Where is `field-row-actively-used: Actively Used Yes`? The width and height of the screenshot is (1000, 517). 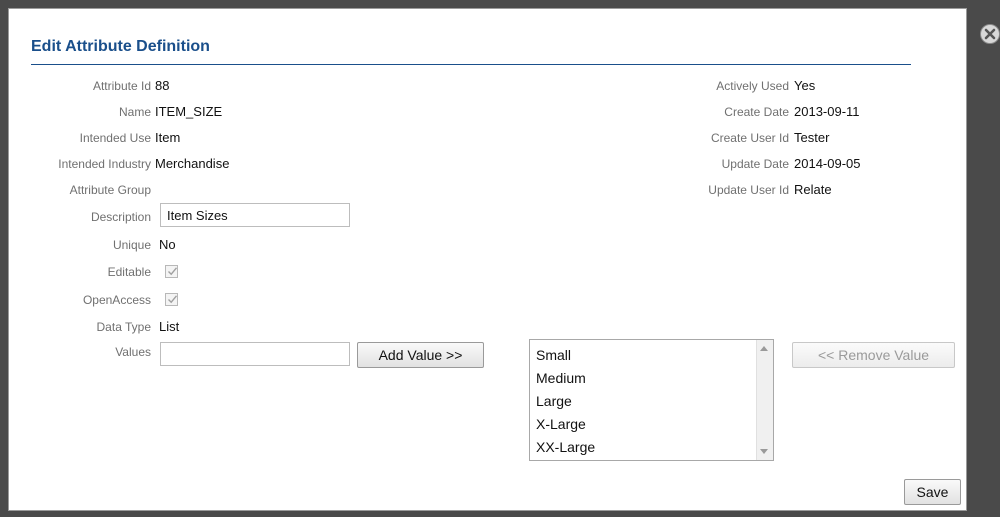
field-row-actively-used: Actively Used Yes is located at coordinates (759, 86).